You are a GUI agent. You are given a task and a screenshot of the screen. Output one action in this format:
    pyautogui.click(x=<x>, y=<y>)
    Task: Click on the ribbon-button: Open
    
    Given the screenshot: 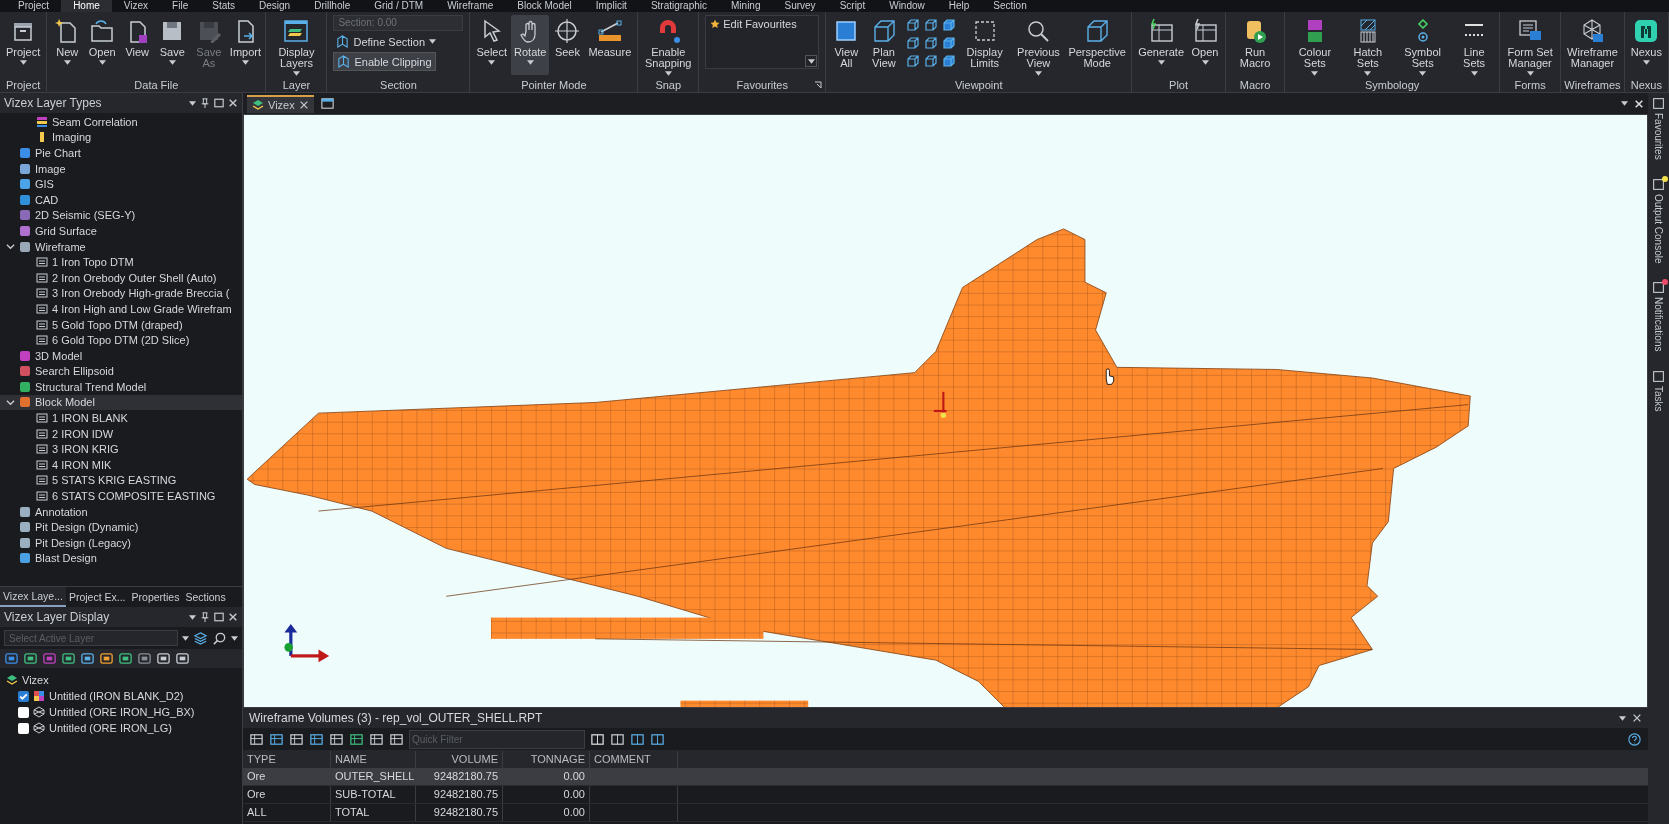 What is the action you would take?
    pyautogui.click(x=1205, y=45)
    